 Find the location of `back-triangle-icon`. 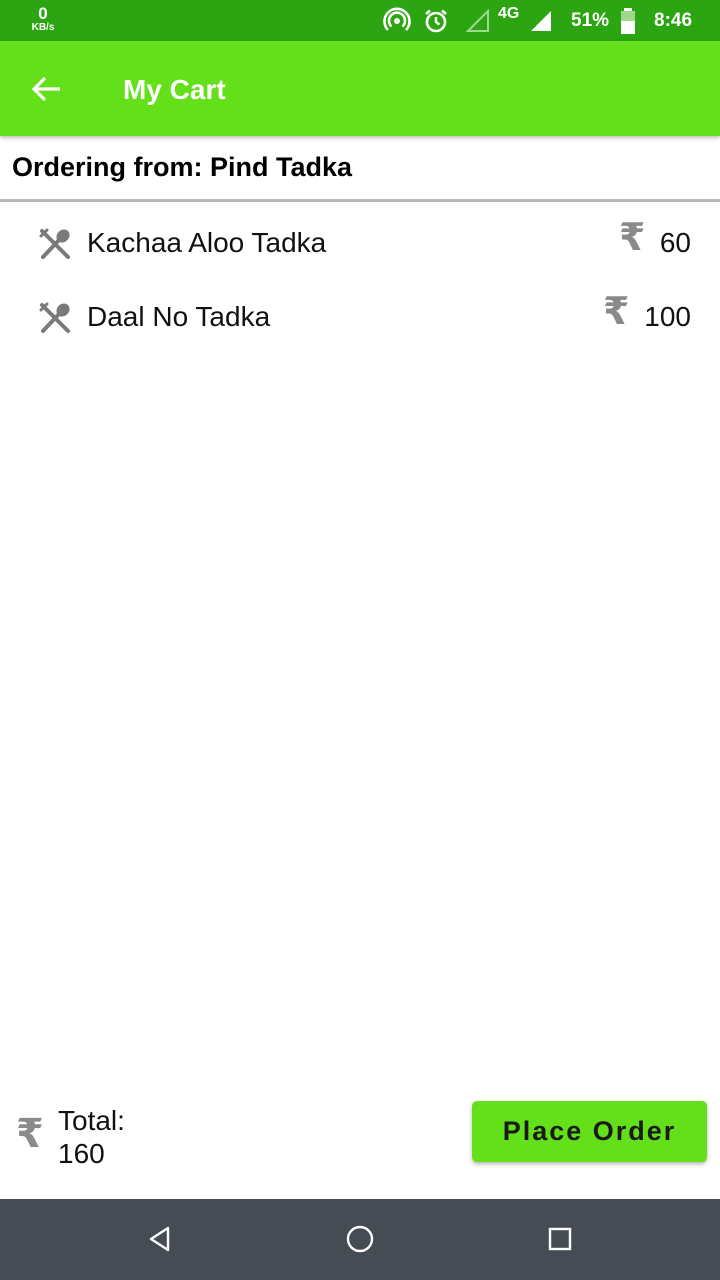

back-triangle-icon is located at coordinates (160, 1239).